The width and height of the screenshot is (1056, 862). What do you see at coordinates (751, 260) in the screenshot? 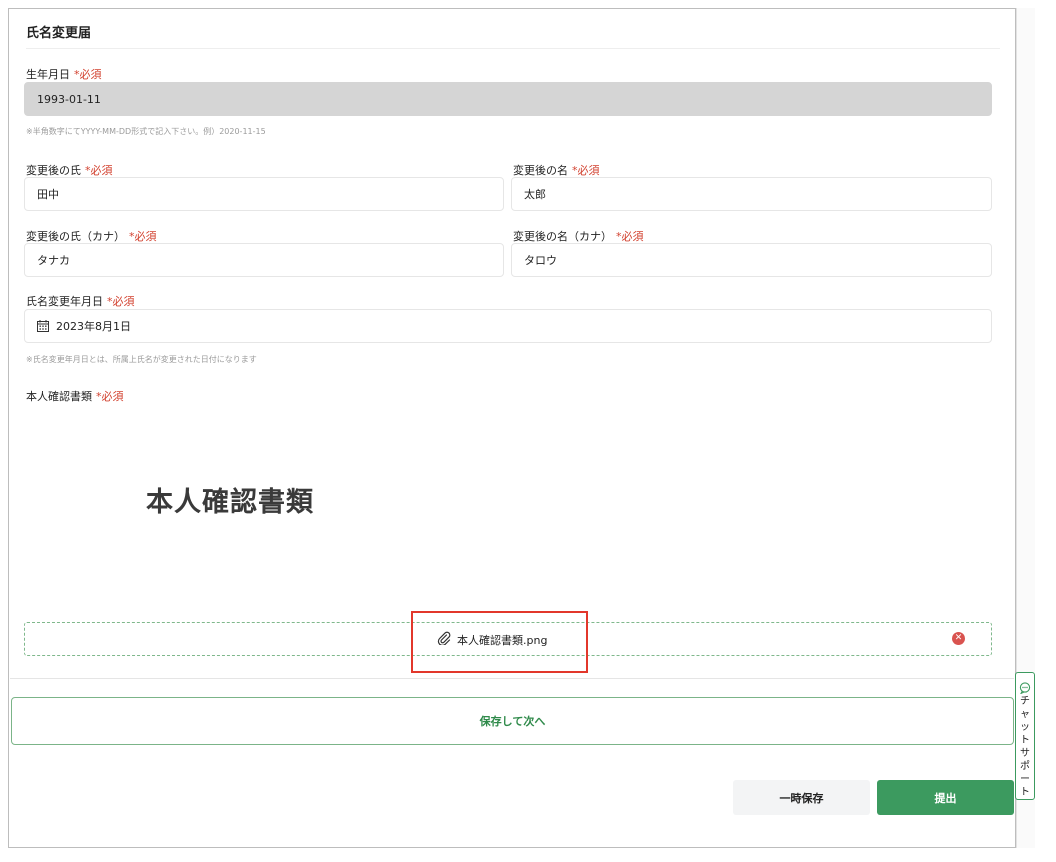
I see `first-name-kana-input: タロウ` at bounding box center [751, 260].